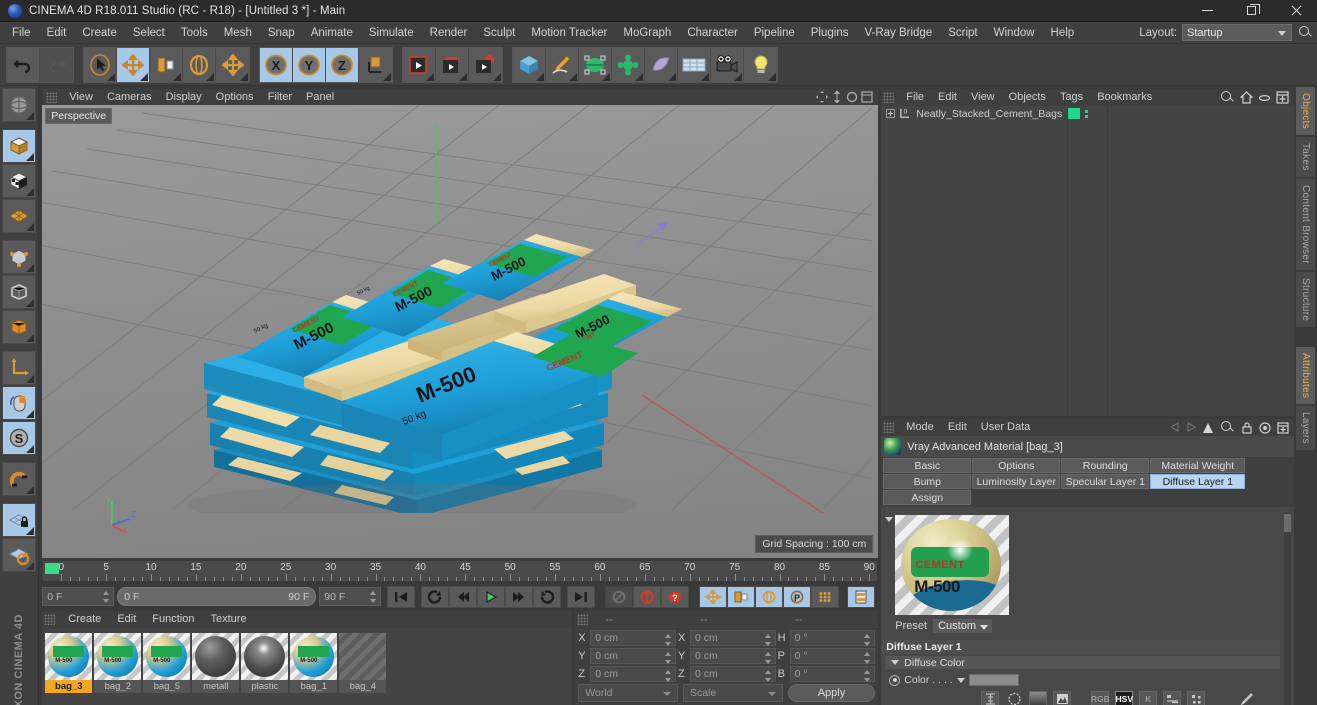 The image size is (1317, 705). I want to click on coordinate-mode-dropdown: Scale, so click(732, 693).